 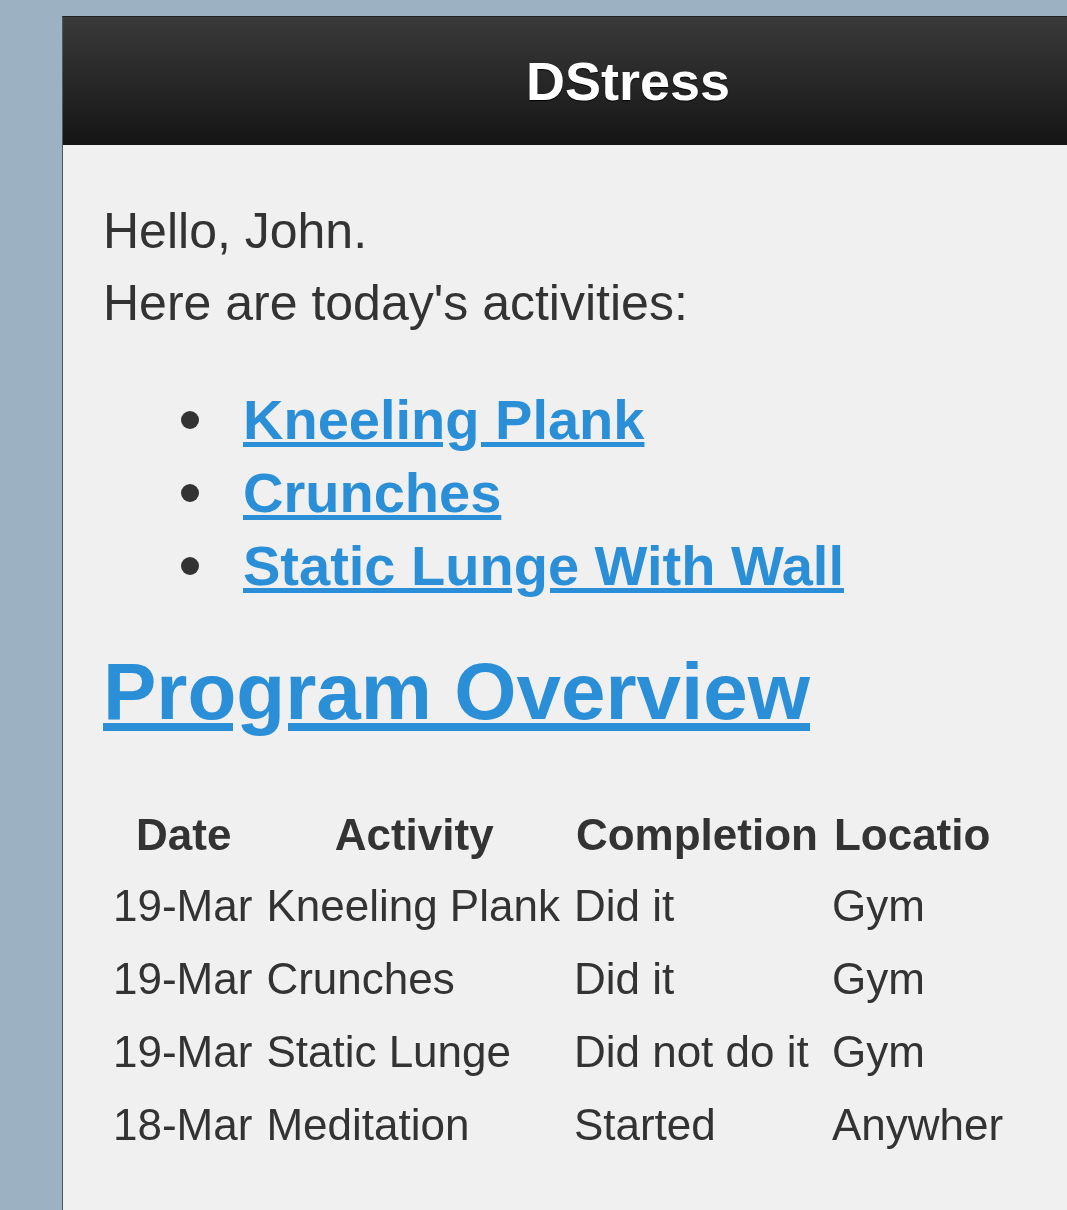 I want to click on greeting-text: Hello, John., so click(x=236, y=231).